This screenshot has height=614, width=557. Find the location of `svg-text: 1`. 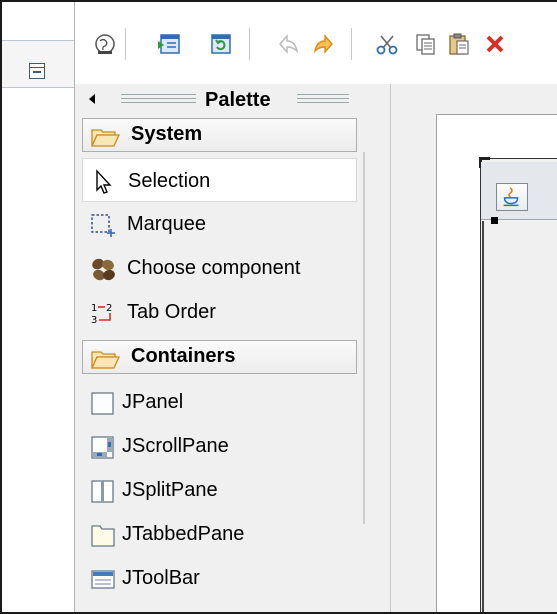

svg-text: 1 is located at coordinates (94, 308).